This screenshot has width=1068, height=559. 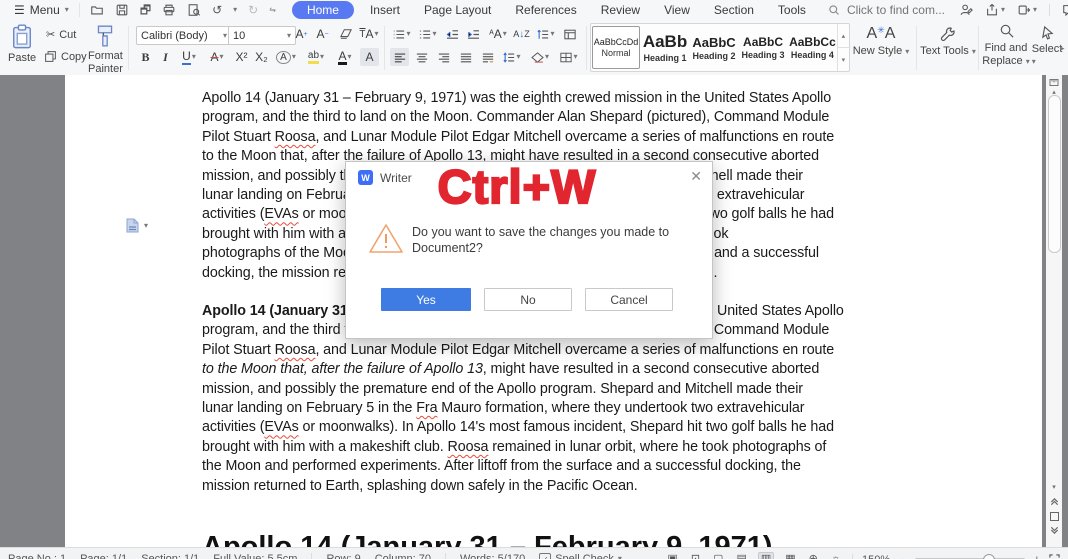 What do you see at coordinates (473, 34) in the screenshot?
I see `increase-indent-button` at bounding box center [473, 34].